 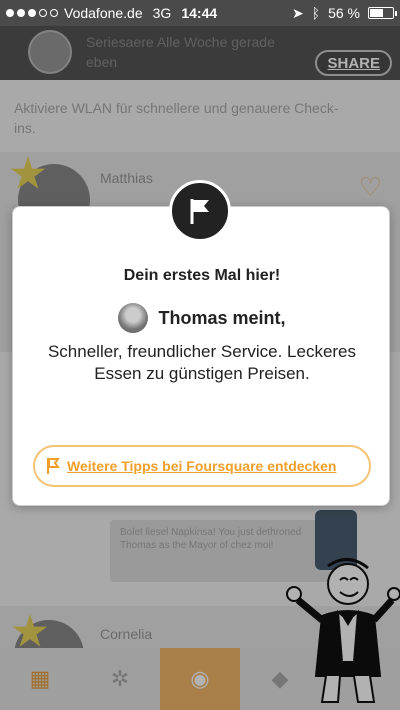 What do you see at coordinates (200, 211) in the screenshot?
I see `flag-icon` at bounding box center [200, 211].